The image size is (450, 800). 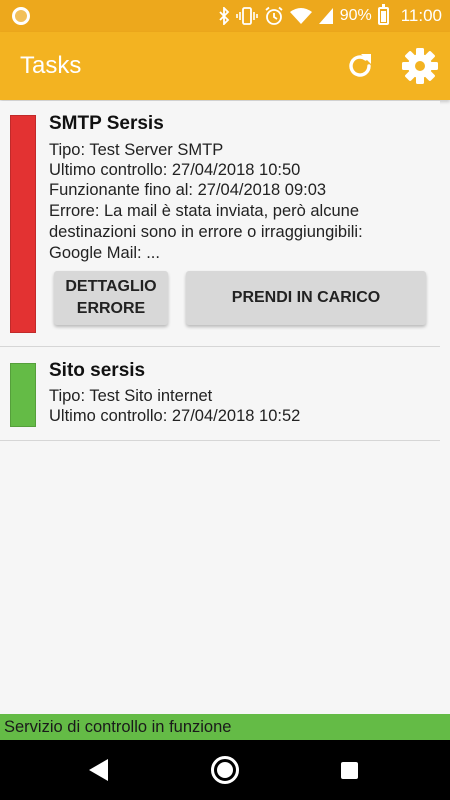 I want to click on error-detail-button: DETTAGLIO ERRORE, so click(x=111, y=298).